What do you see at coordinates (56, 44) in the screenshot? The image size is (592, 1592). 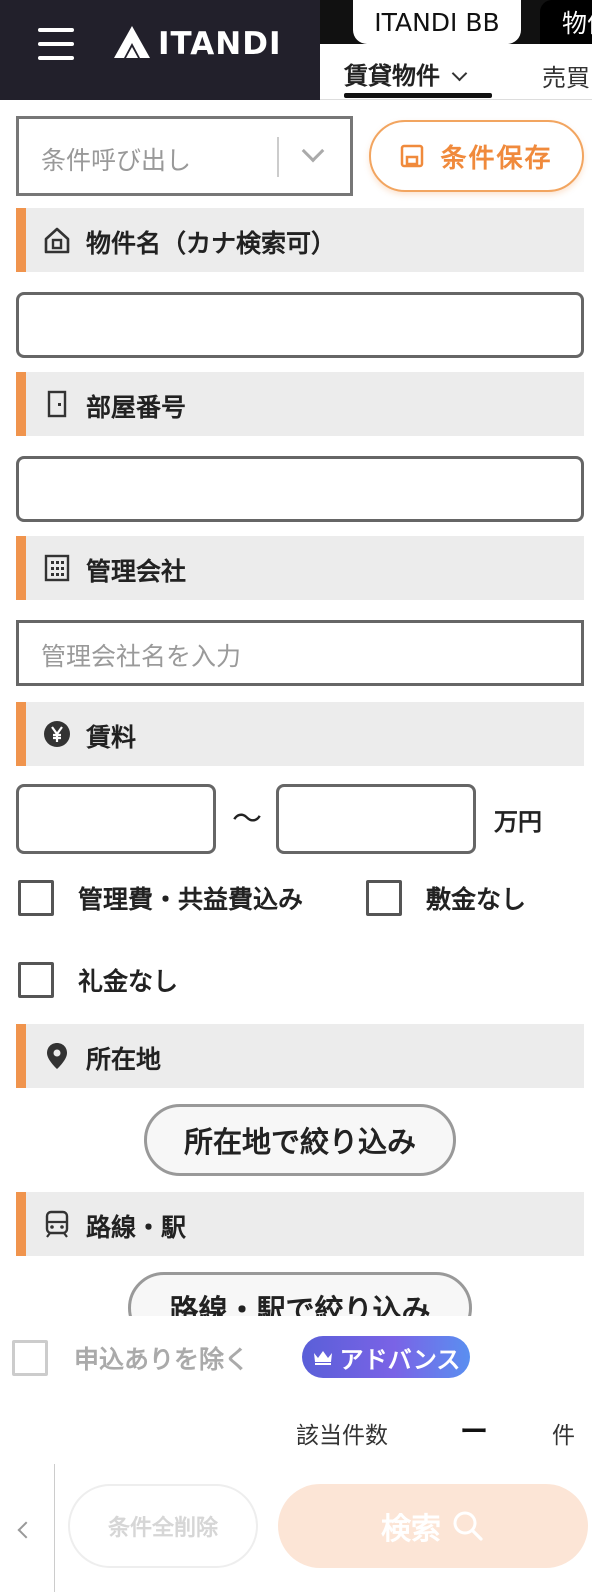 I see `menu-icon` at bounding box center [56, 44].